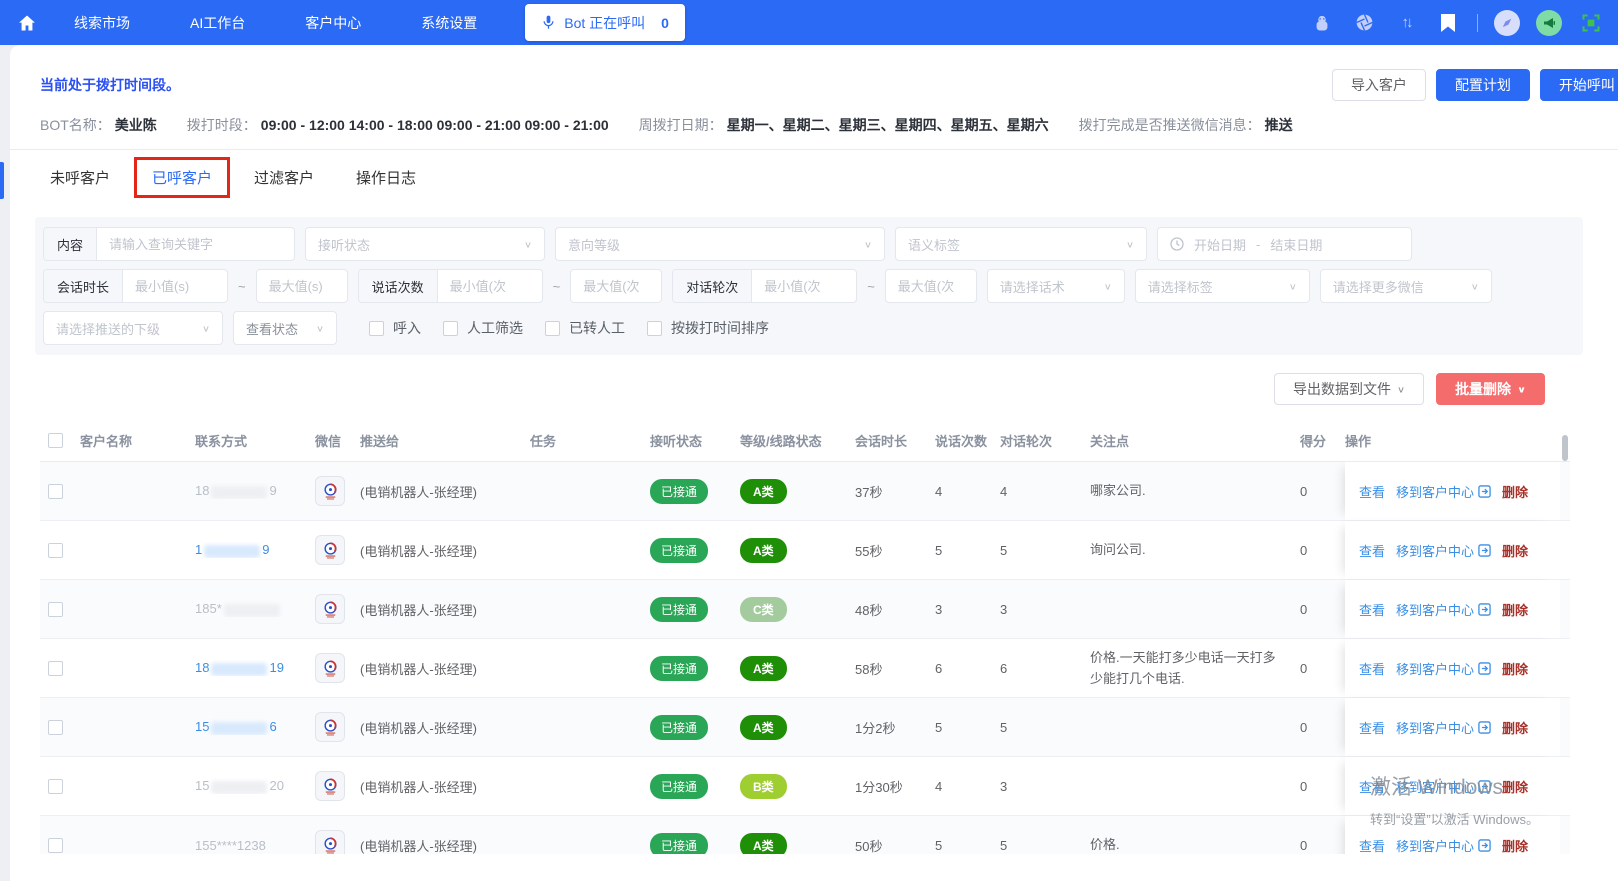 This screenshot has height=881, width=1618. What do you see at coordinates (1055, 286) in the screenshot?
I see `script-select: 请选择话术 ∨` at bounding box center [1055, 286].